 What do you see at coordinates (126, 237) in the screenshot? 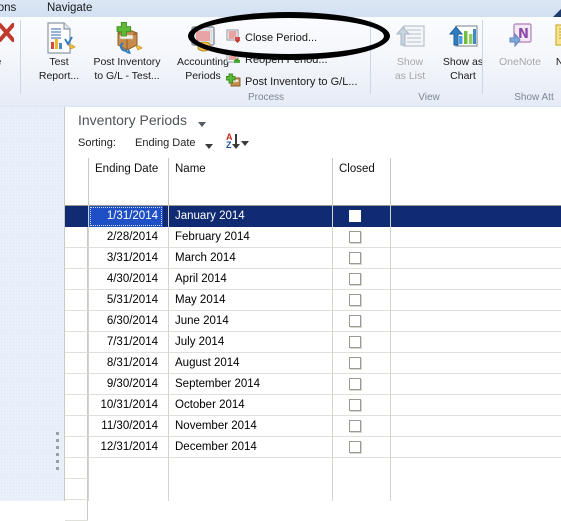
I see `cell-ending-date: 2/28/2014` at bounding box center [126, 237].